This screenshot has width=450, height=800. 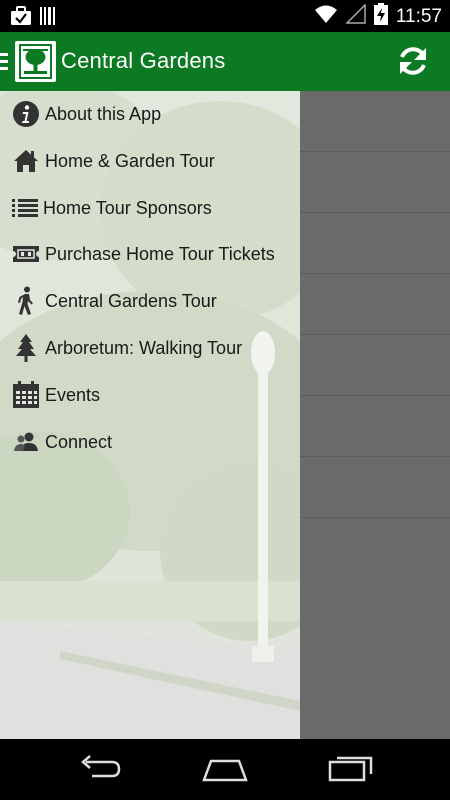 What do you see at coordinates (413, 61) in the screenshot?
I see `refresh-icon` at bounding box center [413, 61].